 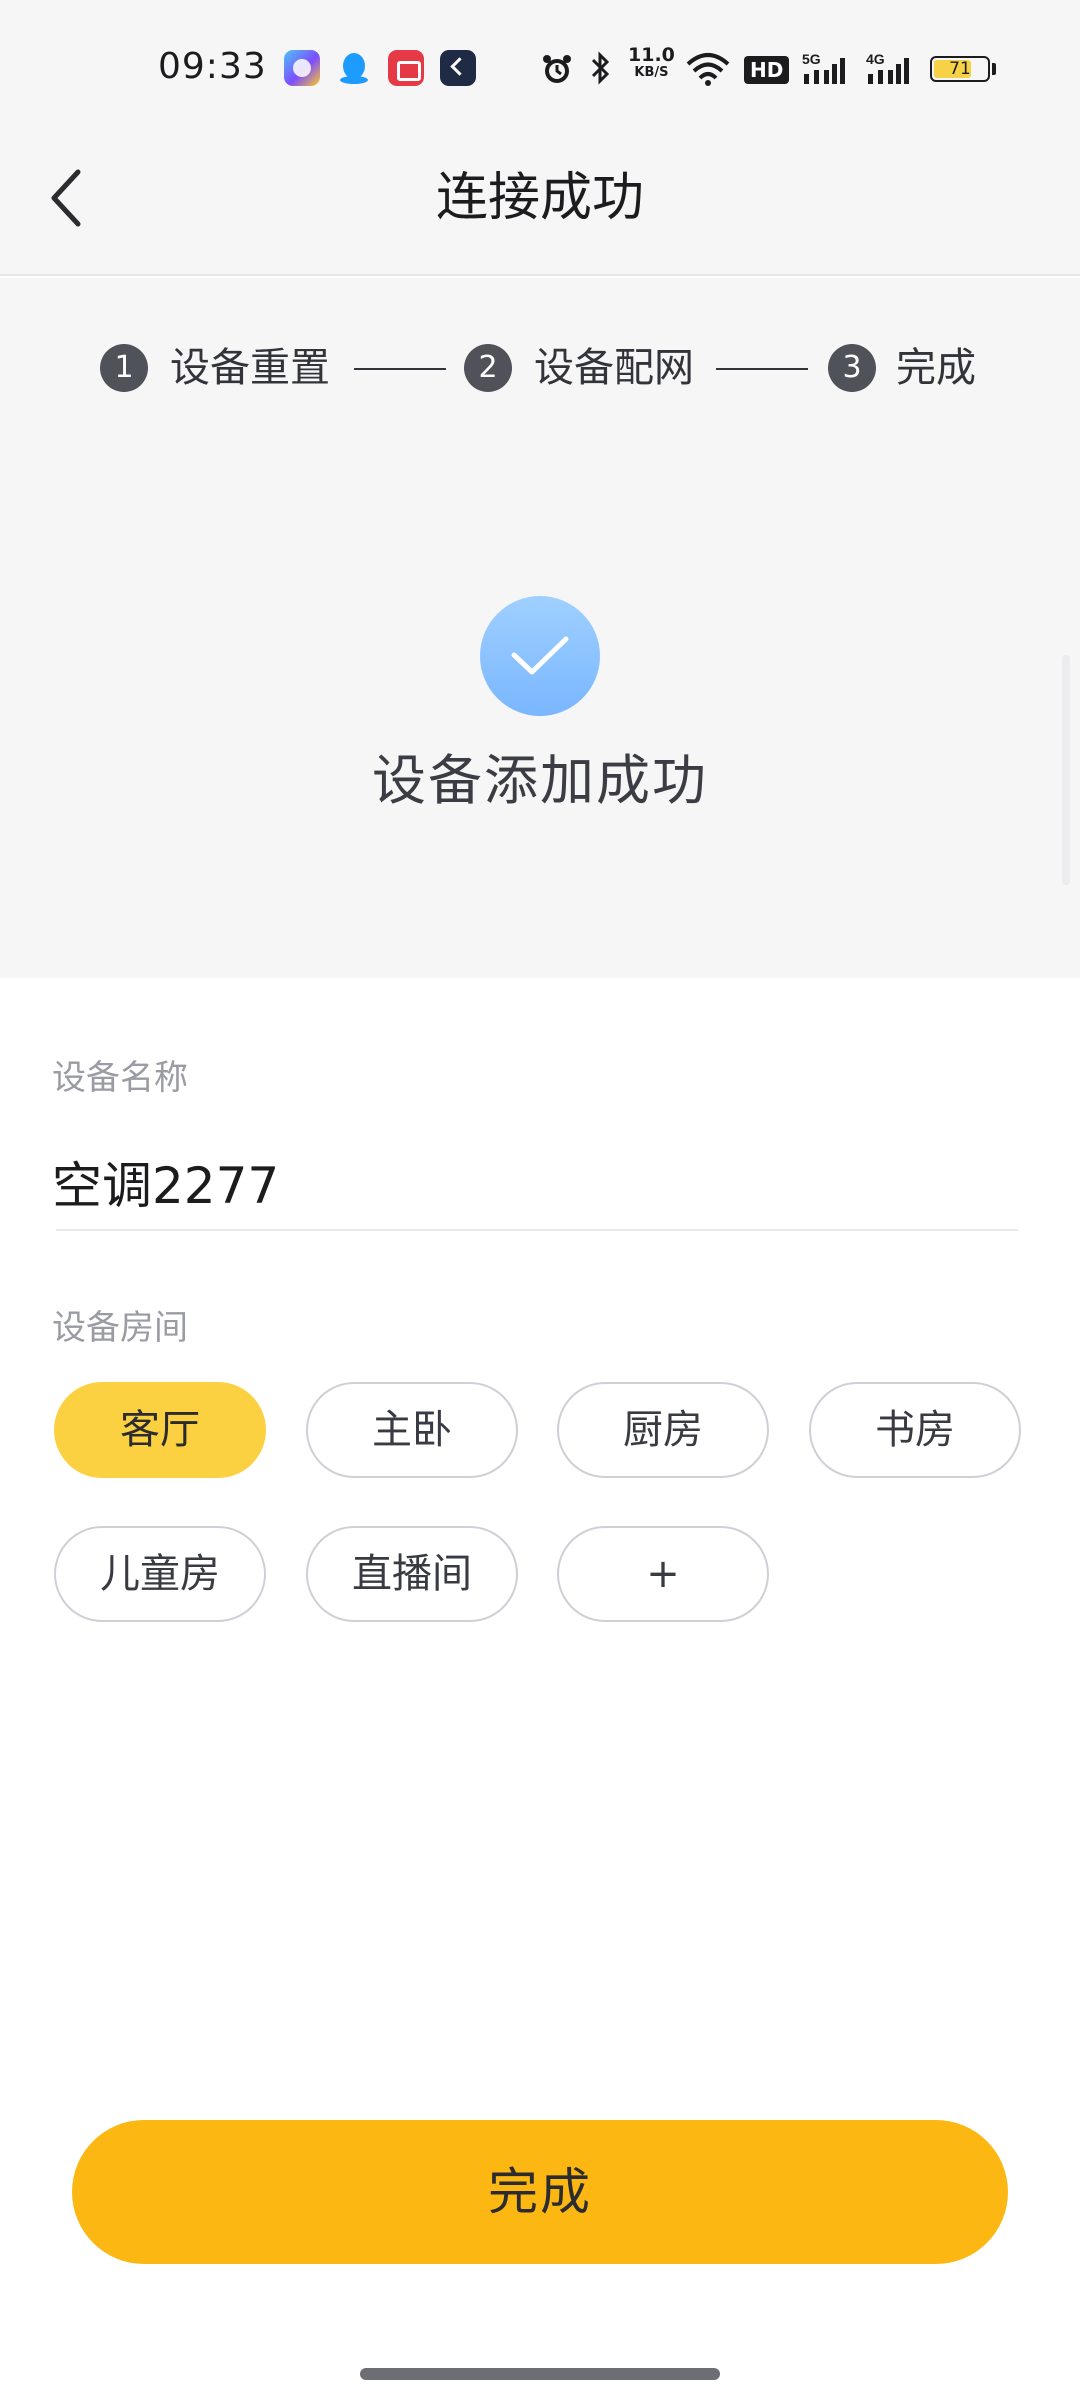 What do you see at coordinates (406, 68) in the screenshot?
I see `video-app-icon` at bounding box center [406, 68].